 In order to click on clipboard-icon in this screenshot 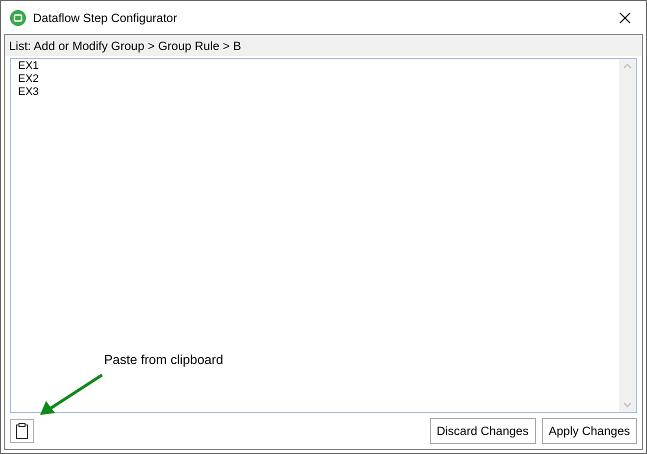, I will do `click(22, 431)`.